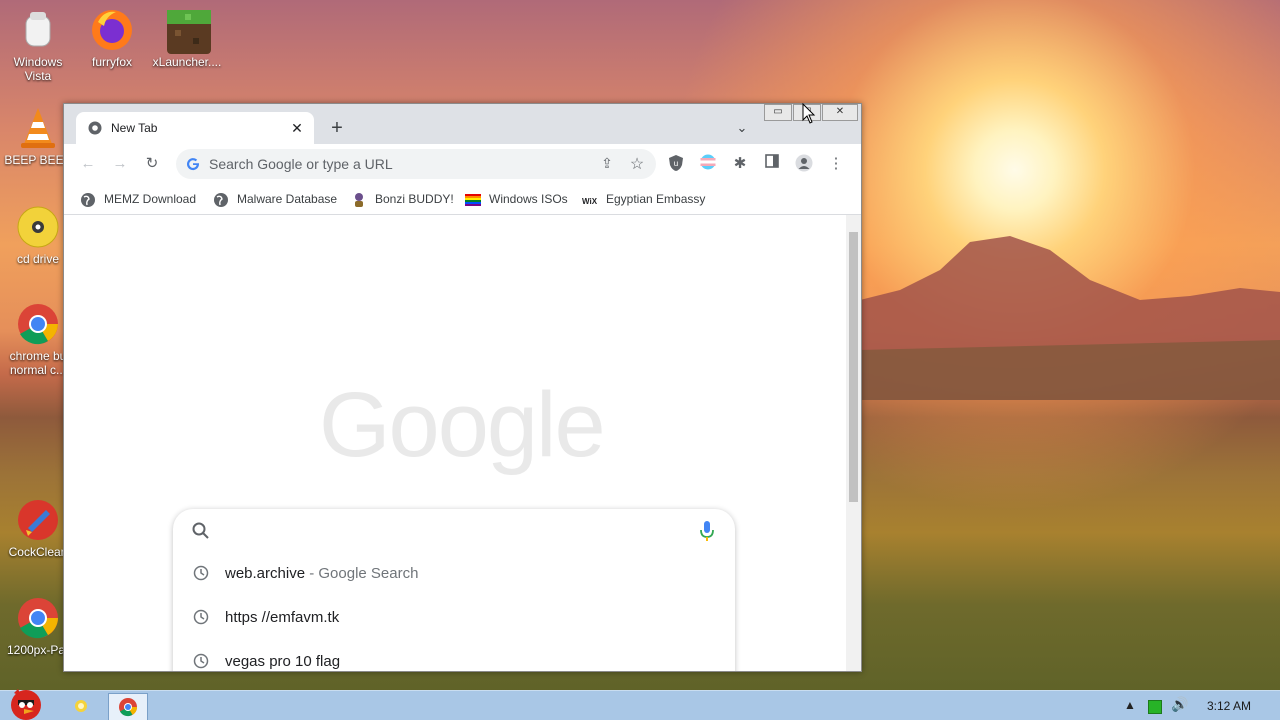  I want to click on menu-kebab-icon: ⋮, so click(836, 164).